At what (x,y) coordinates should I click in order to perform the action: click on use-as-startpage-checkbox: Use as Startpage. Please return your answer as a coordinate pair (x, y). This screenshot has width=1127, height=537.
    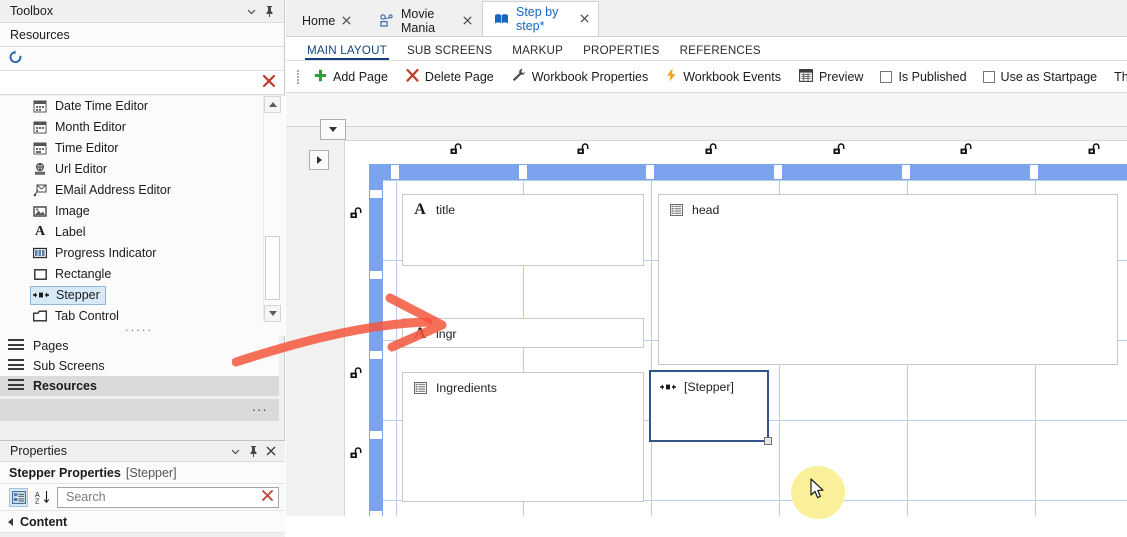
    Looking at the image, I should click on (1040, 77).